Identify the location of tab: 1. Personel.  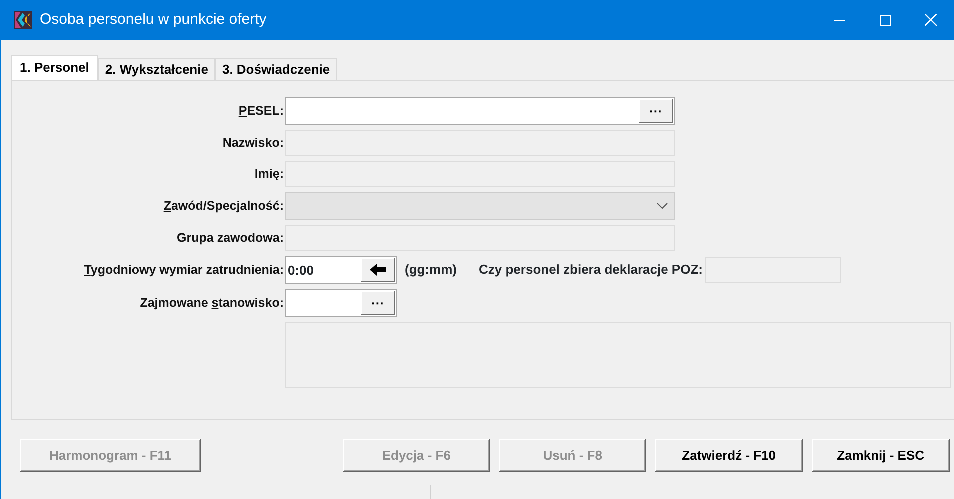
(54, 67).